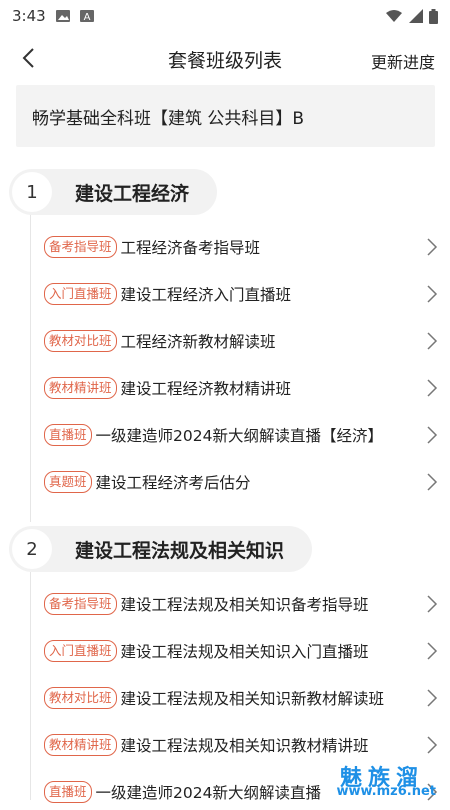  I want to click on status-bar: 3:43 A, so click(225, 16).